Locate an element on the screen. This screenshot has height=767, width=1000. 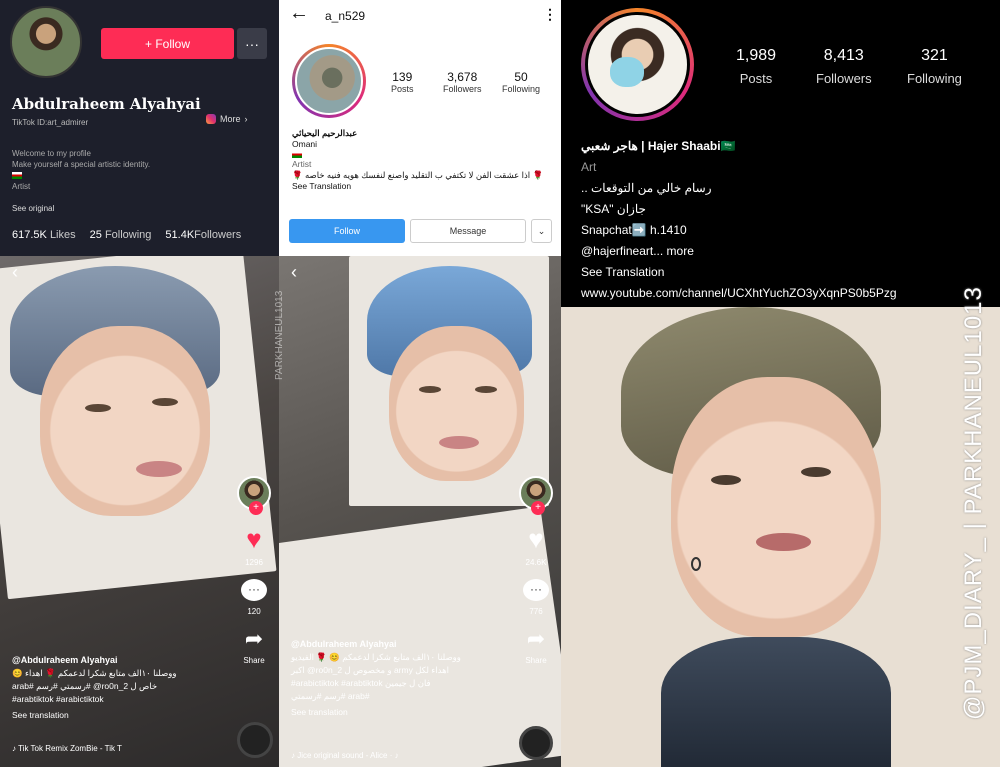
profile-stats: 617.5K Likes 25 Following 51.4KFollowers is located at coordinates (126, 235).